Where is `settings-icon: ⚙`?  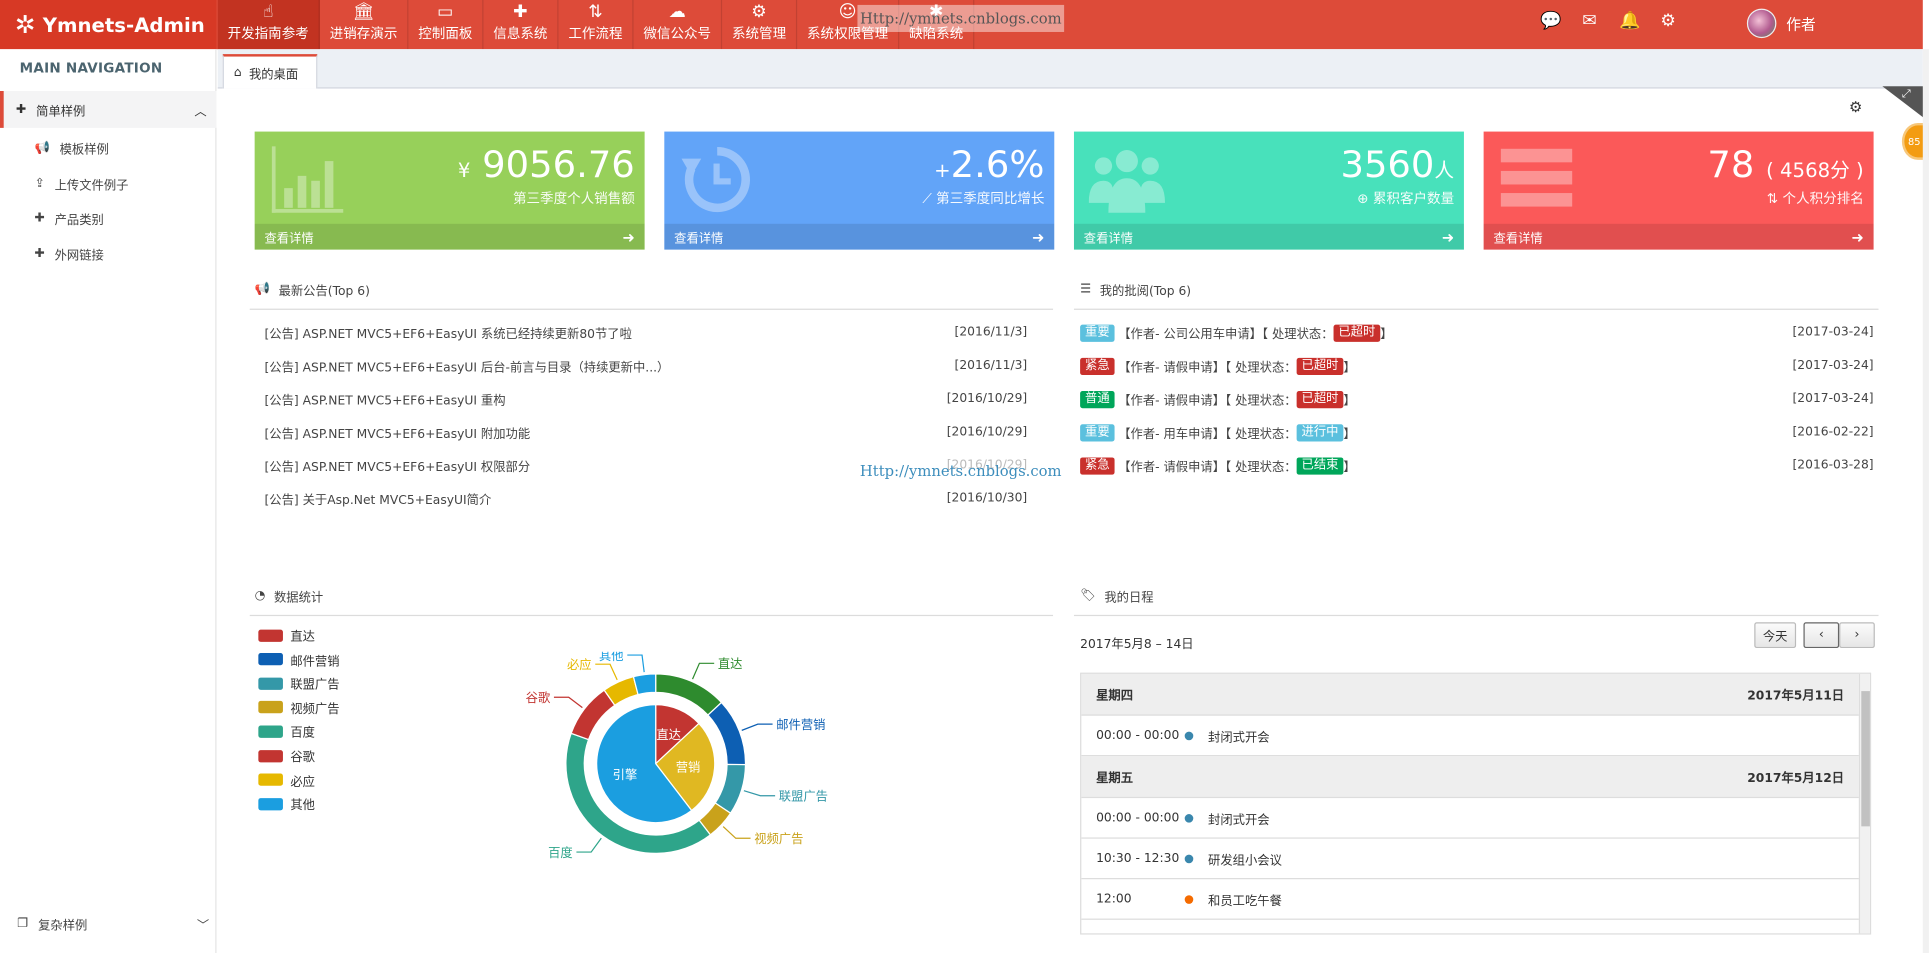
settings-icon: ⚙ is located at coordinates (1668, 21).